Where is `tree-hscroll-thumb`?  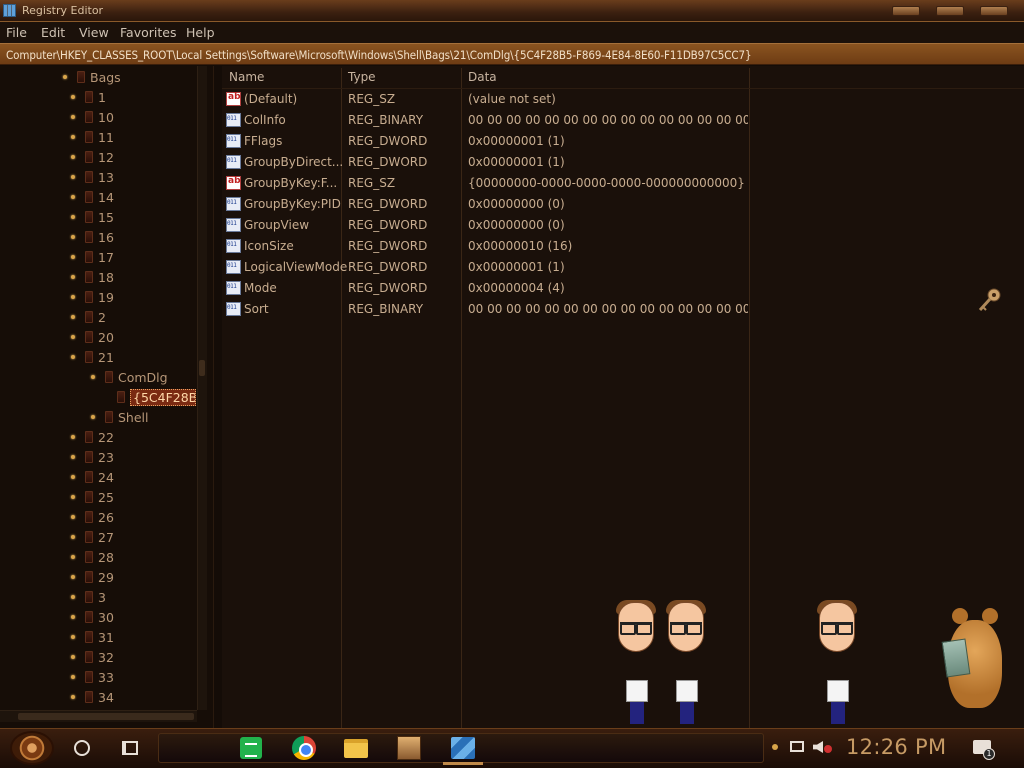
tree-hscroll-thumb is located at coordinates (106, 716).